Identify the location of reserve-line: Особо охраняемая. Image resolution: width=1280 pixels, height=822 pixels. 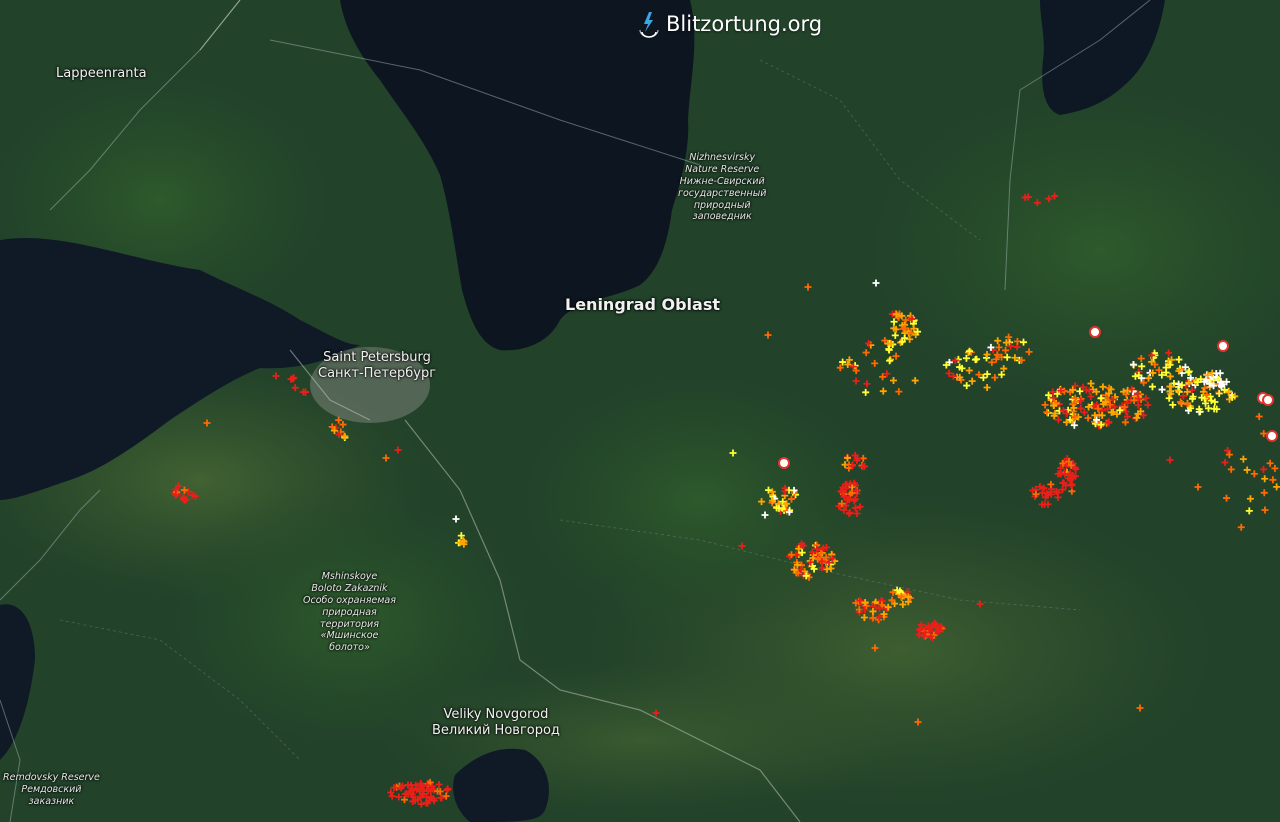
(349, 600).